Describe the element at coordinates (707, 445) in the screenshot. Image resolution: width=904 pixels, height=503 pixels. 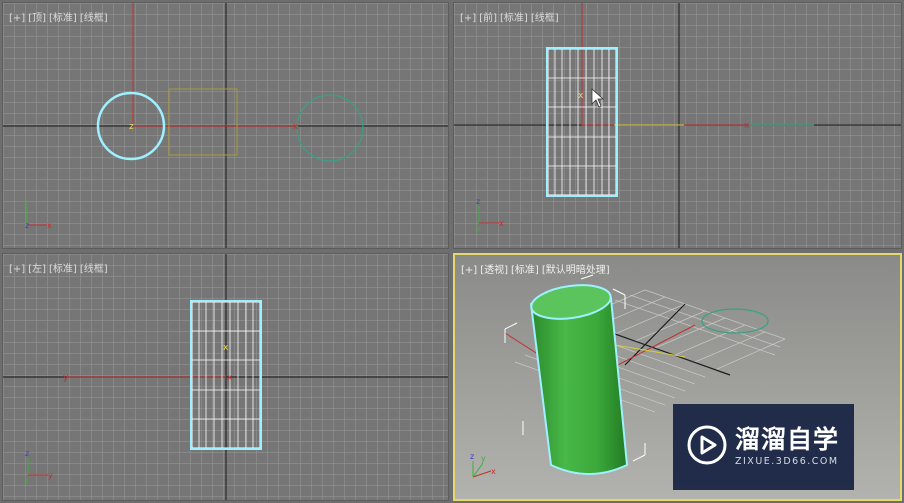
I see `play-logo-icon` at that location.